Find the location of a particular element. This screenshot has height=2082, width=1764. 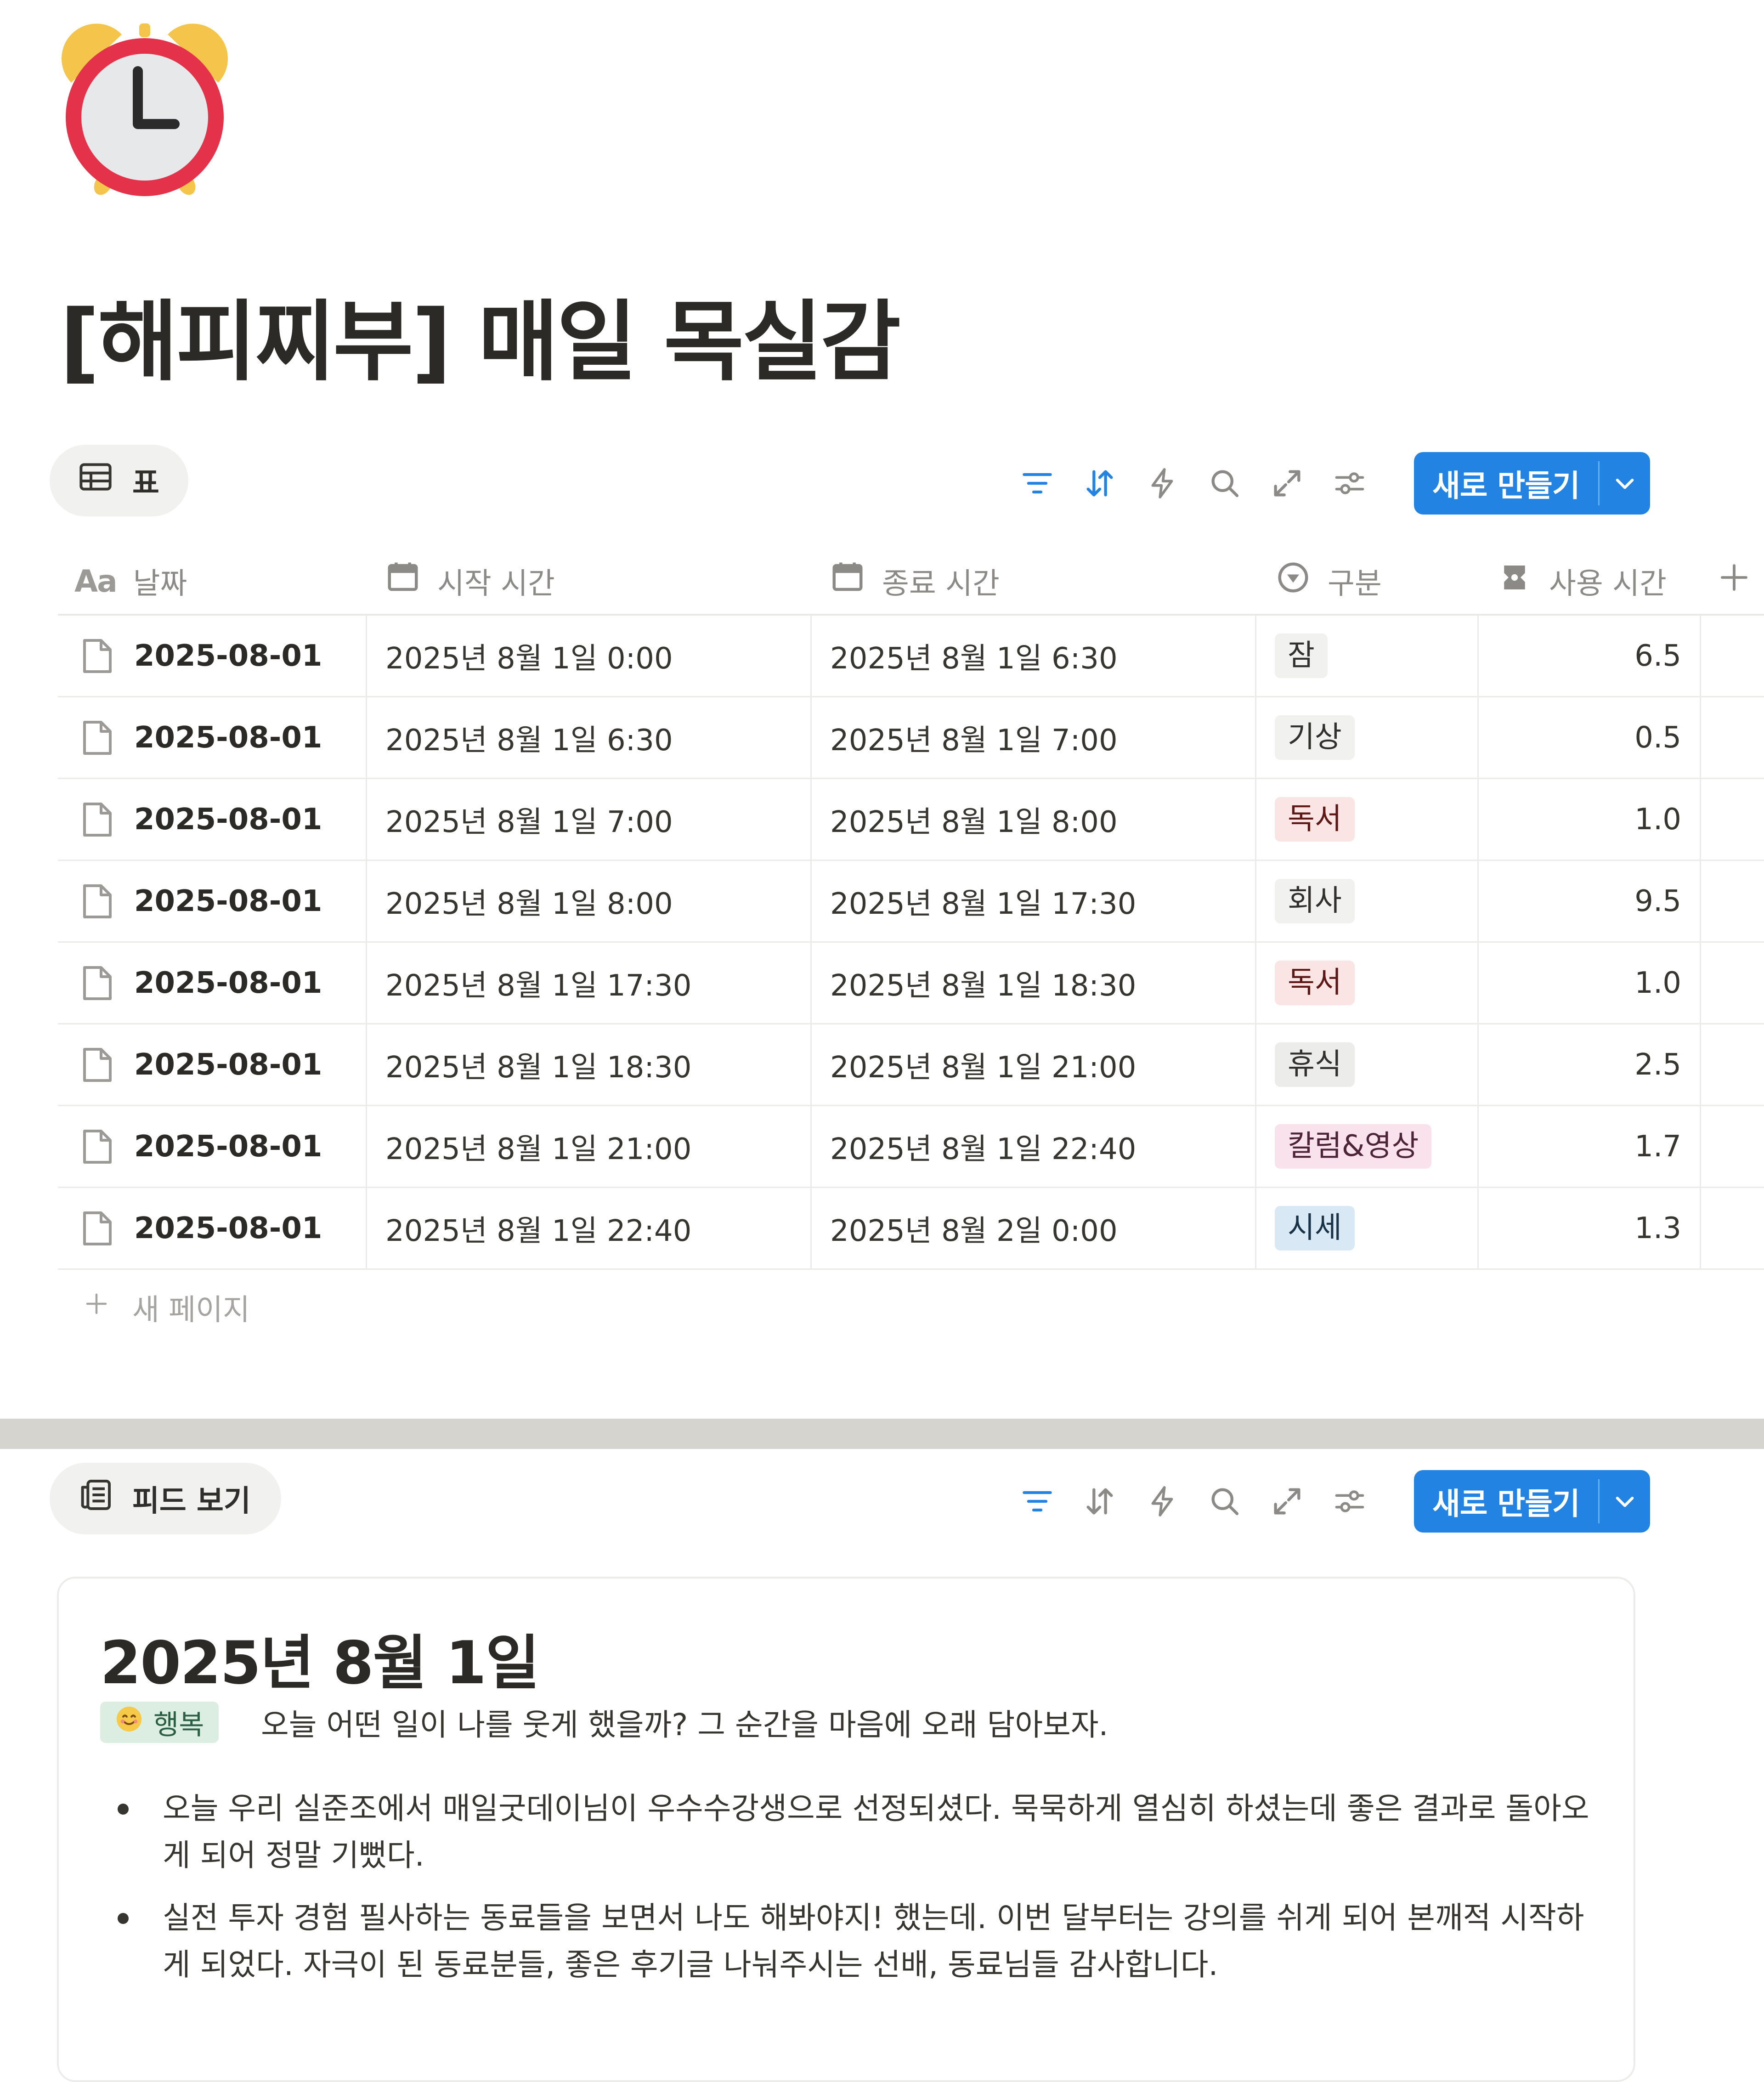

formula-icon is located at coordinates (1514, 581).